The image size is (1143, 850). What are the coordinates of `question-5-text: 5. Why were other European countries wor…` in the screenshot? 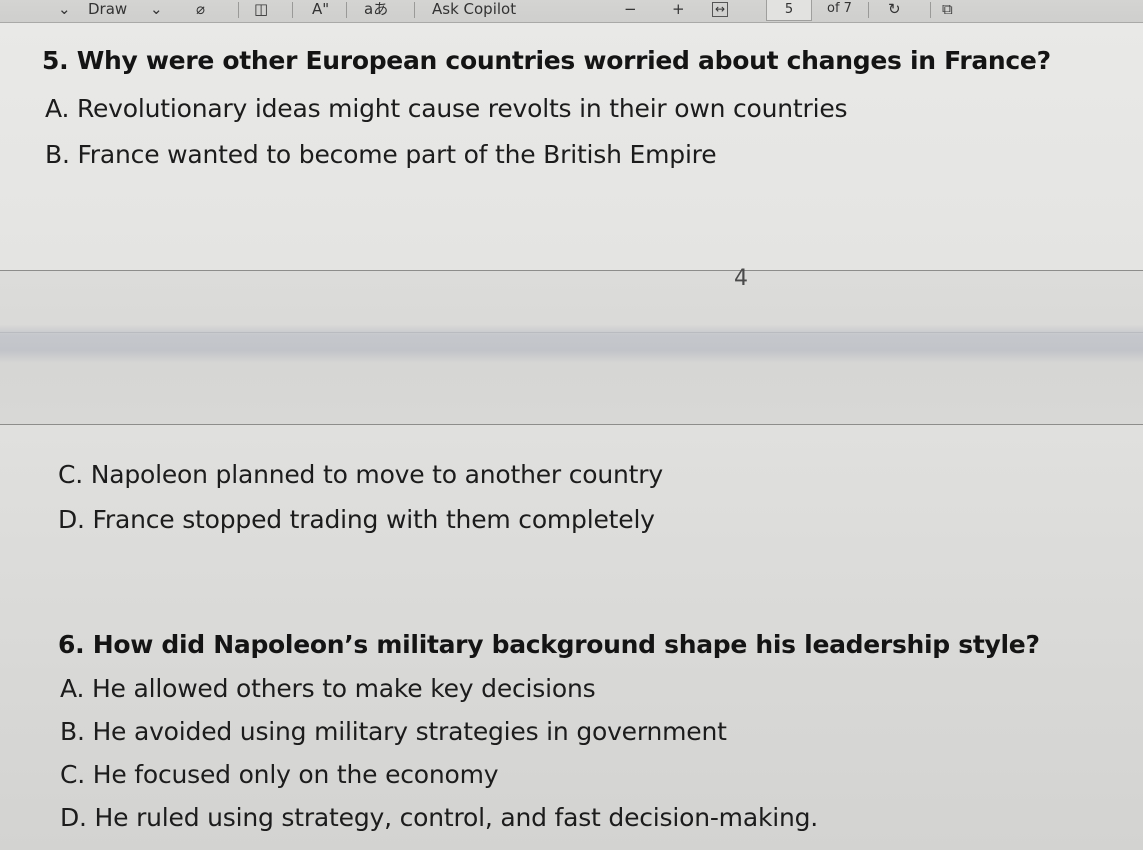 It's located at (546, 60).